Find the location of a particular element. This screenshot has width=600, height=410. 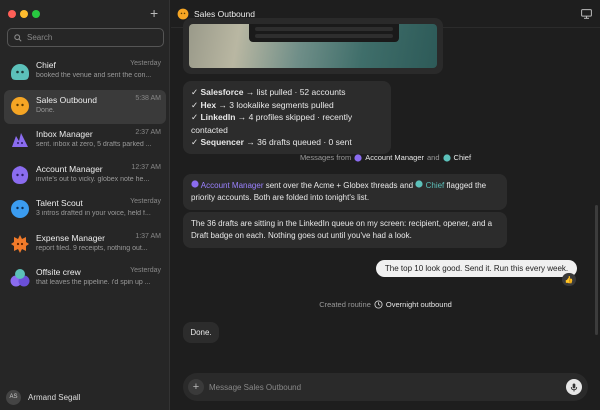

offsite-crew-avatar is located at coordinates (20, 278).